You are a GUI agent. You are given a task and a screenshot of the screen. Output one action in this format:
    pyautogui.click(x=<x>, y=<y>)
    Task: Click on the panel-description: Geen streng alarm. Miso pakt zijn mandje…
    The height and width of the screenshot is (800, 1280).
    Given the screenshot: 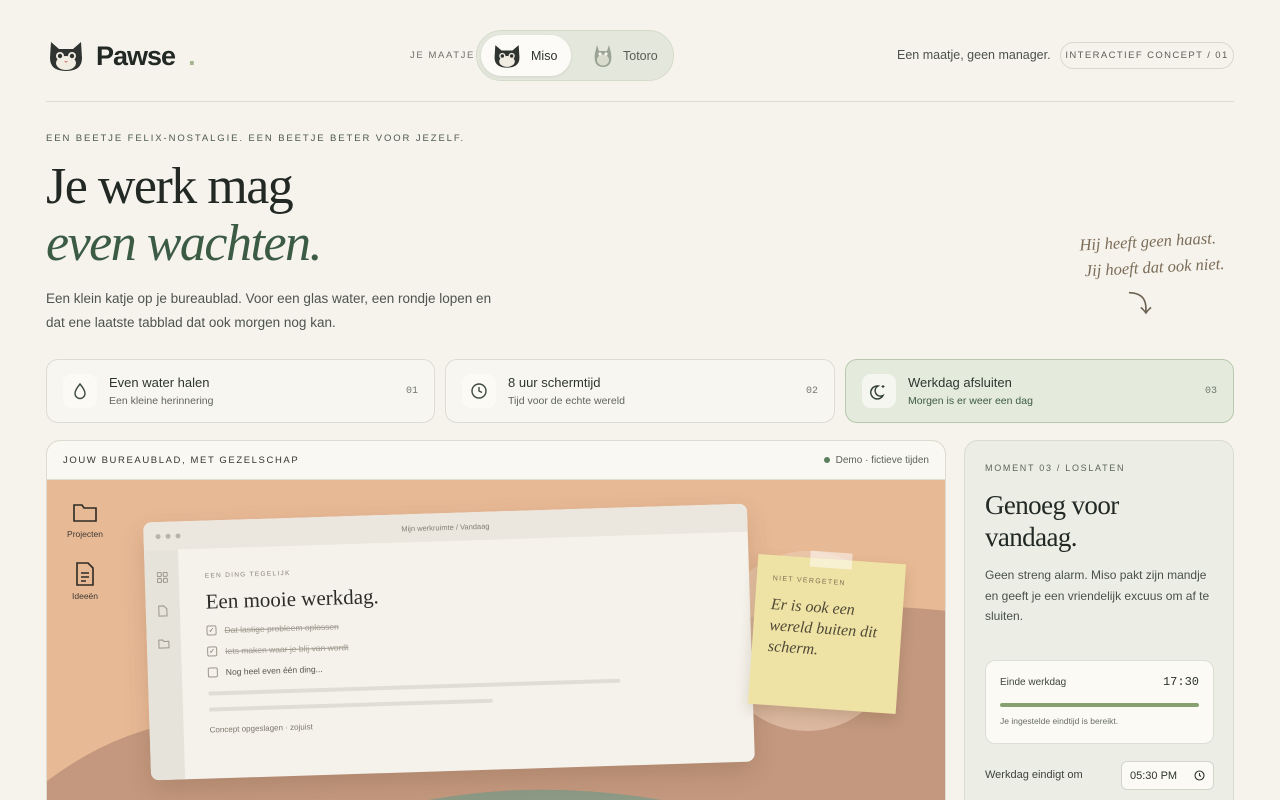 What is the action you would take?
    pyautogui.click(x=1097, y=595)
    